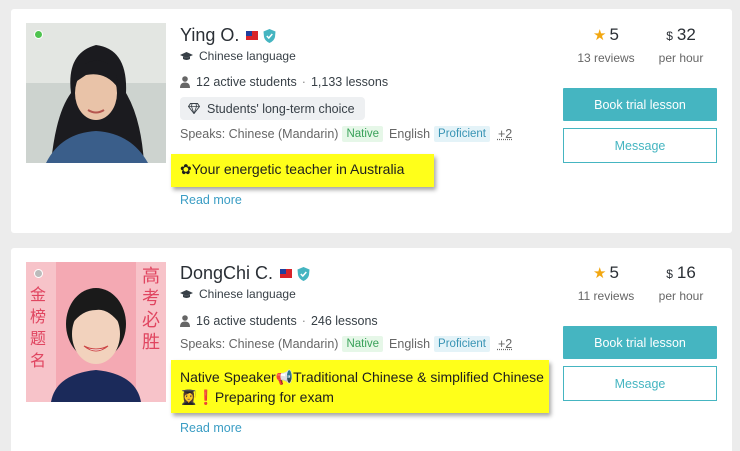 This screenshot has height=451, width=740. I want to click on long-term-choice-badge: Students' long-term choice, so click(272, 108).